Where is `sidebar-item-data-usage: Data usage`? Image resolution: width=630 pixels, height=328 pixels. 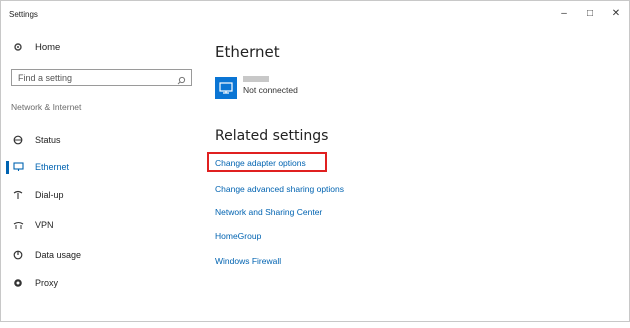
sidebar-item-data-usage: Data usage is located at coordinates (46, 255).